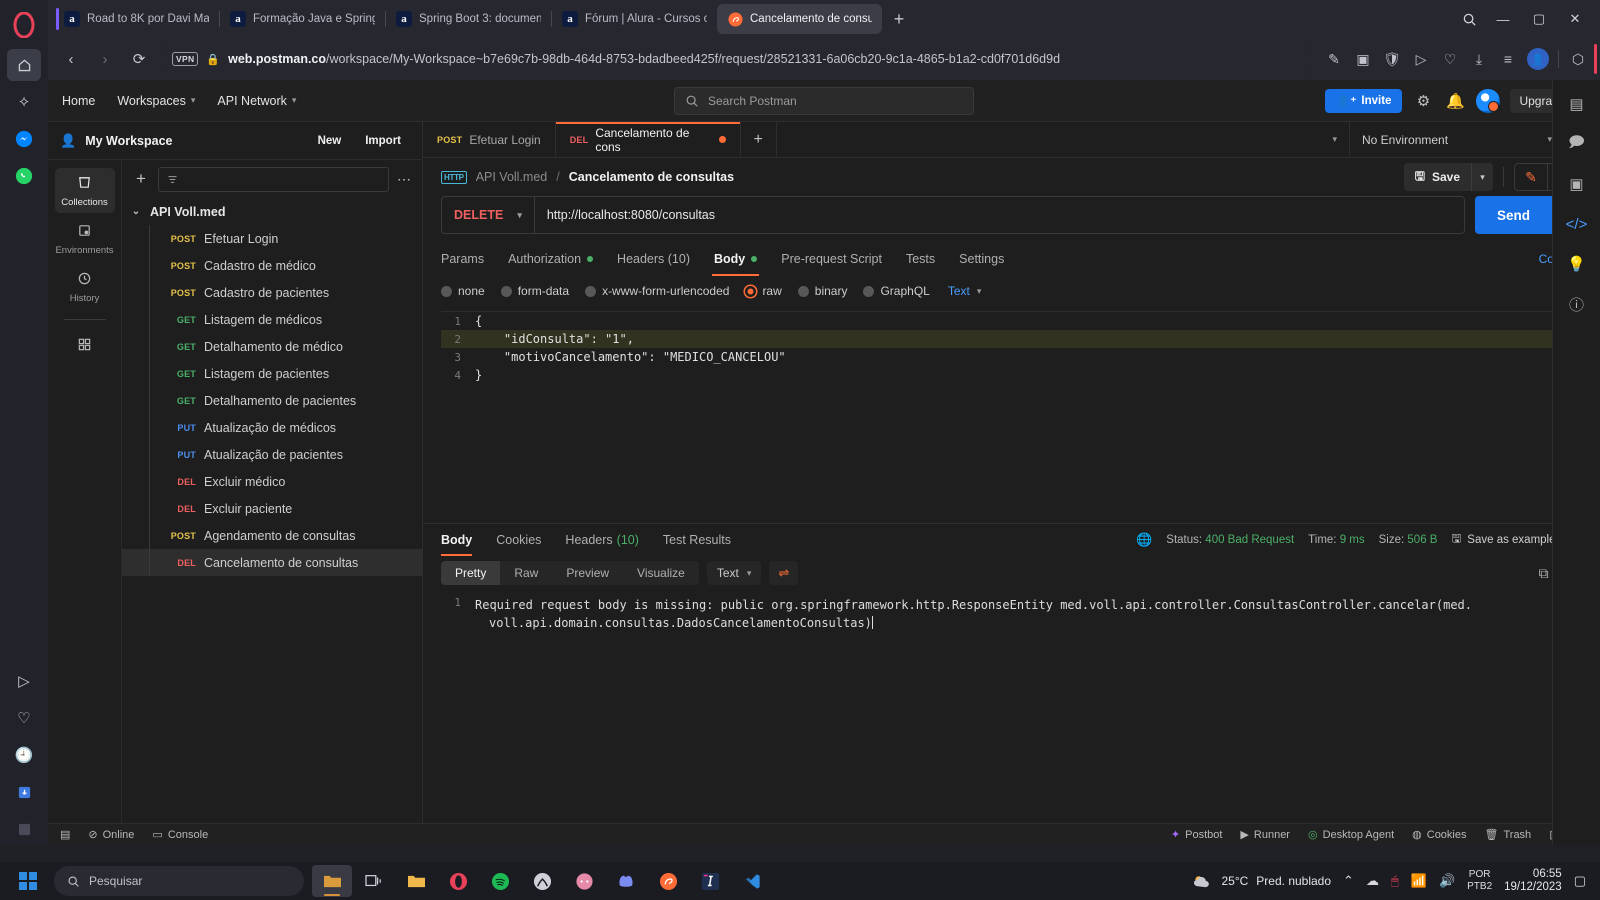 This screenshot has width=1600, height=900. Describe the element at coordinates (526, 573) in the screenshot. I see `view-tab-raw: Raw` at that location.